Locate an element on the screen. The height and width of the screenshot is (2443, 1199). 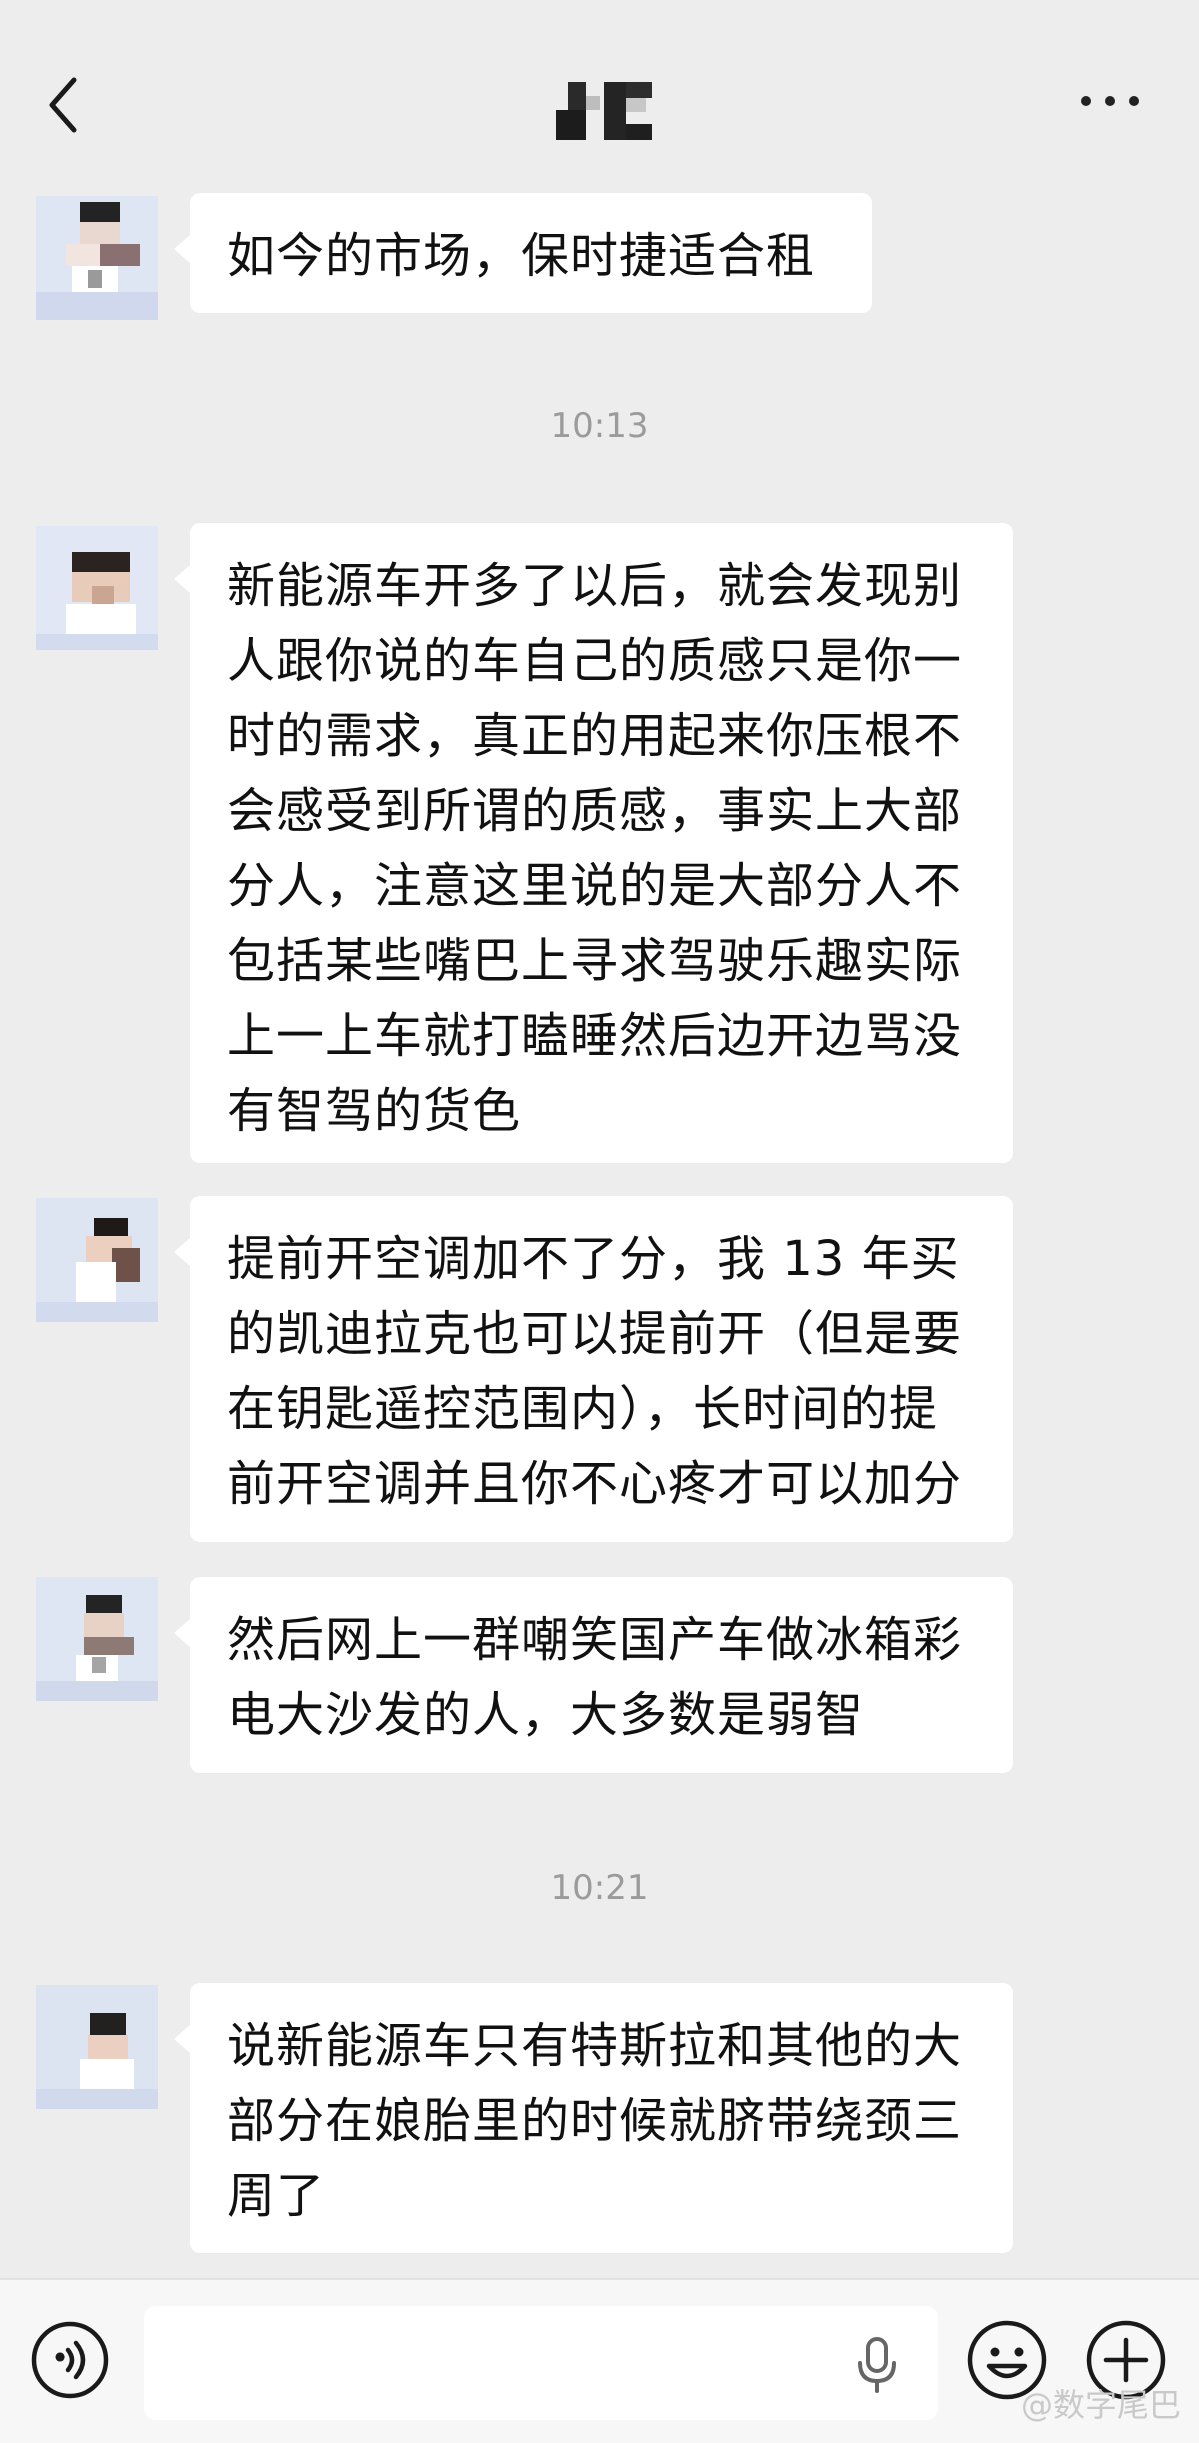
chat-header is located at coordinates (599, 88).